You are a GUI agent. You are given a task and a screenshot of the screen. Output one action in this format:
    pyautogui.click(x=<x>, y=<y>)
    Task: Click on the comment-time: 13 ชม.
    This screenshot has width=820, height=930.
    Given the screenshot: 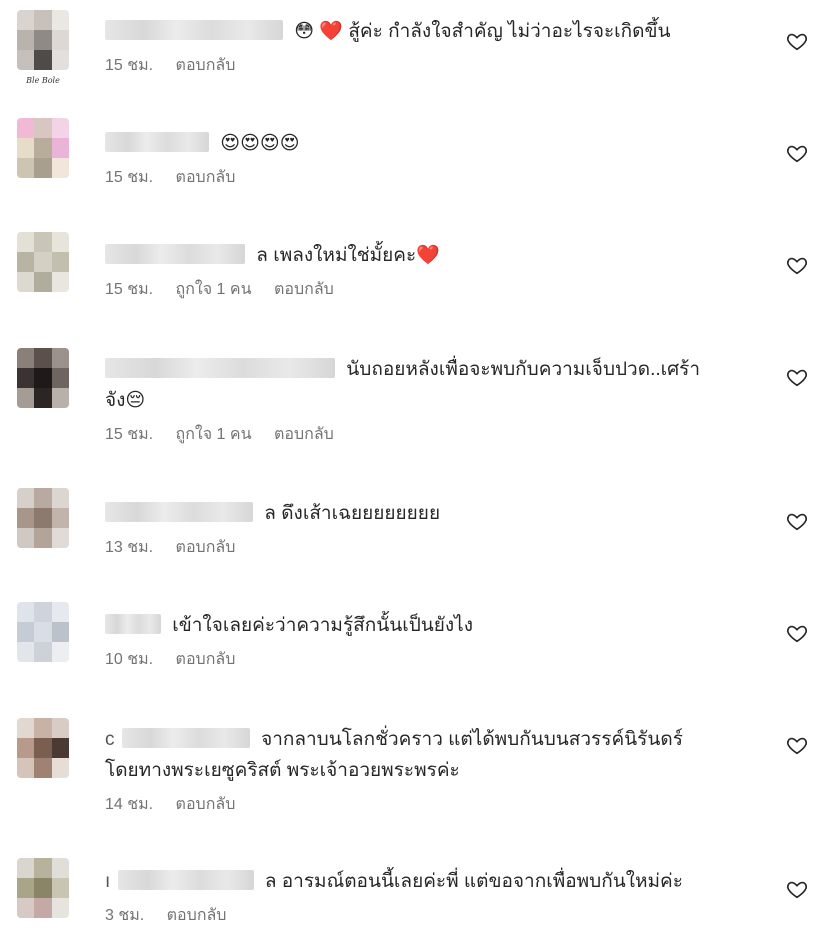 What is the action you would take?
    pyautogui.click(x=129, y=547)
    